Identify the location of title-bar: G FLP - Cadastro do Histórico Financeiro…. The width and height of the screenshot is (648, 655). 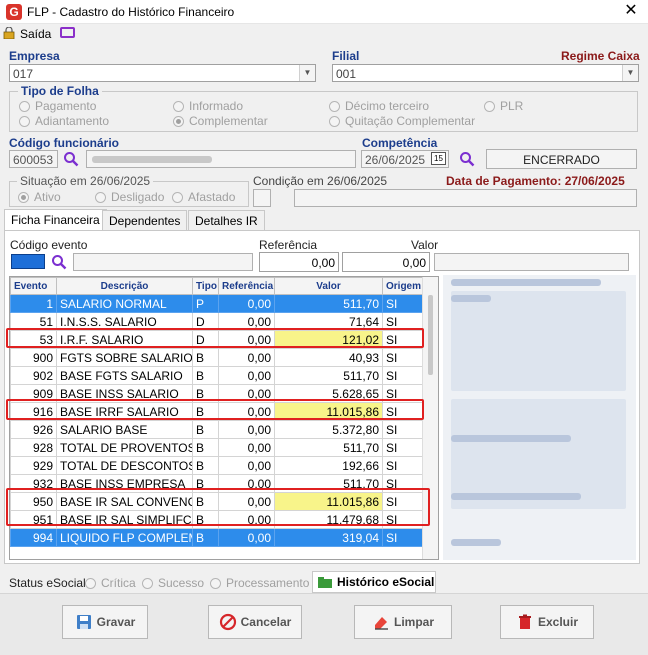
(324, 12).